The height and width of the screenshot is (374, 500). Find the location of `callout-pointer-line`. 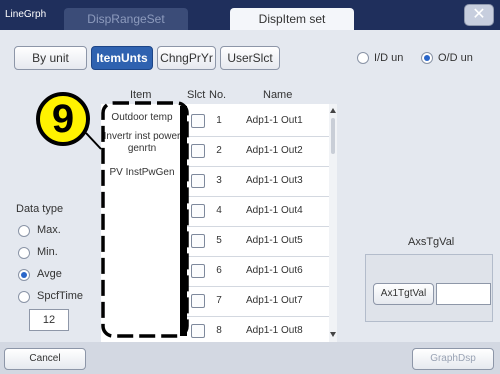

callout-pointer-line is located at coordinates (93, 141).